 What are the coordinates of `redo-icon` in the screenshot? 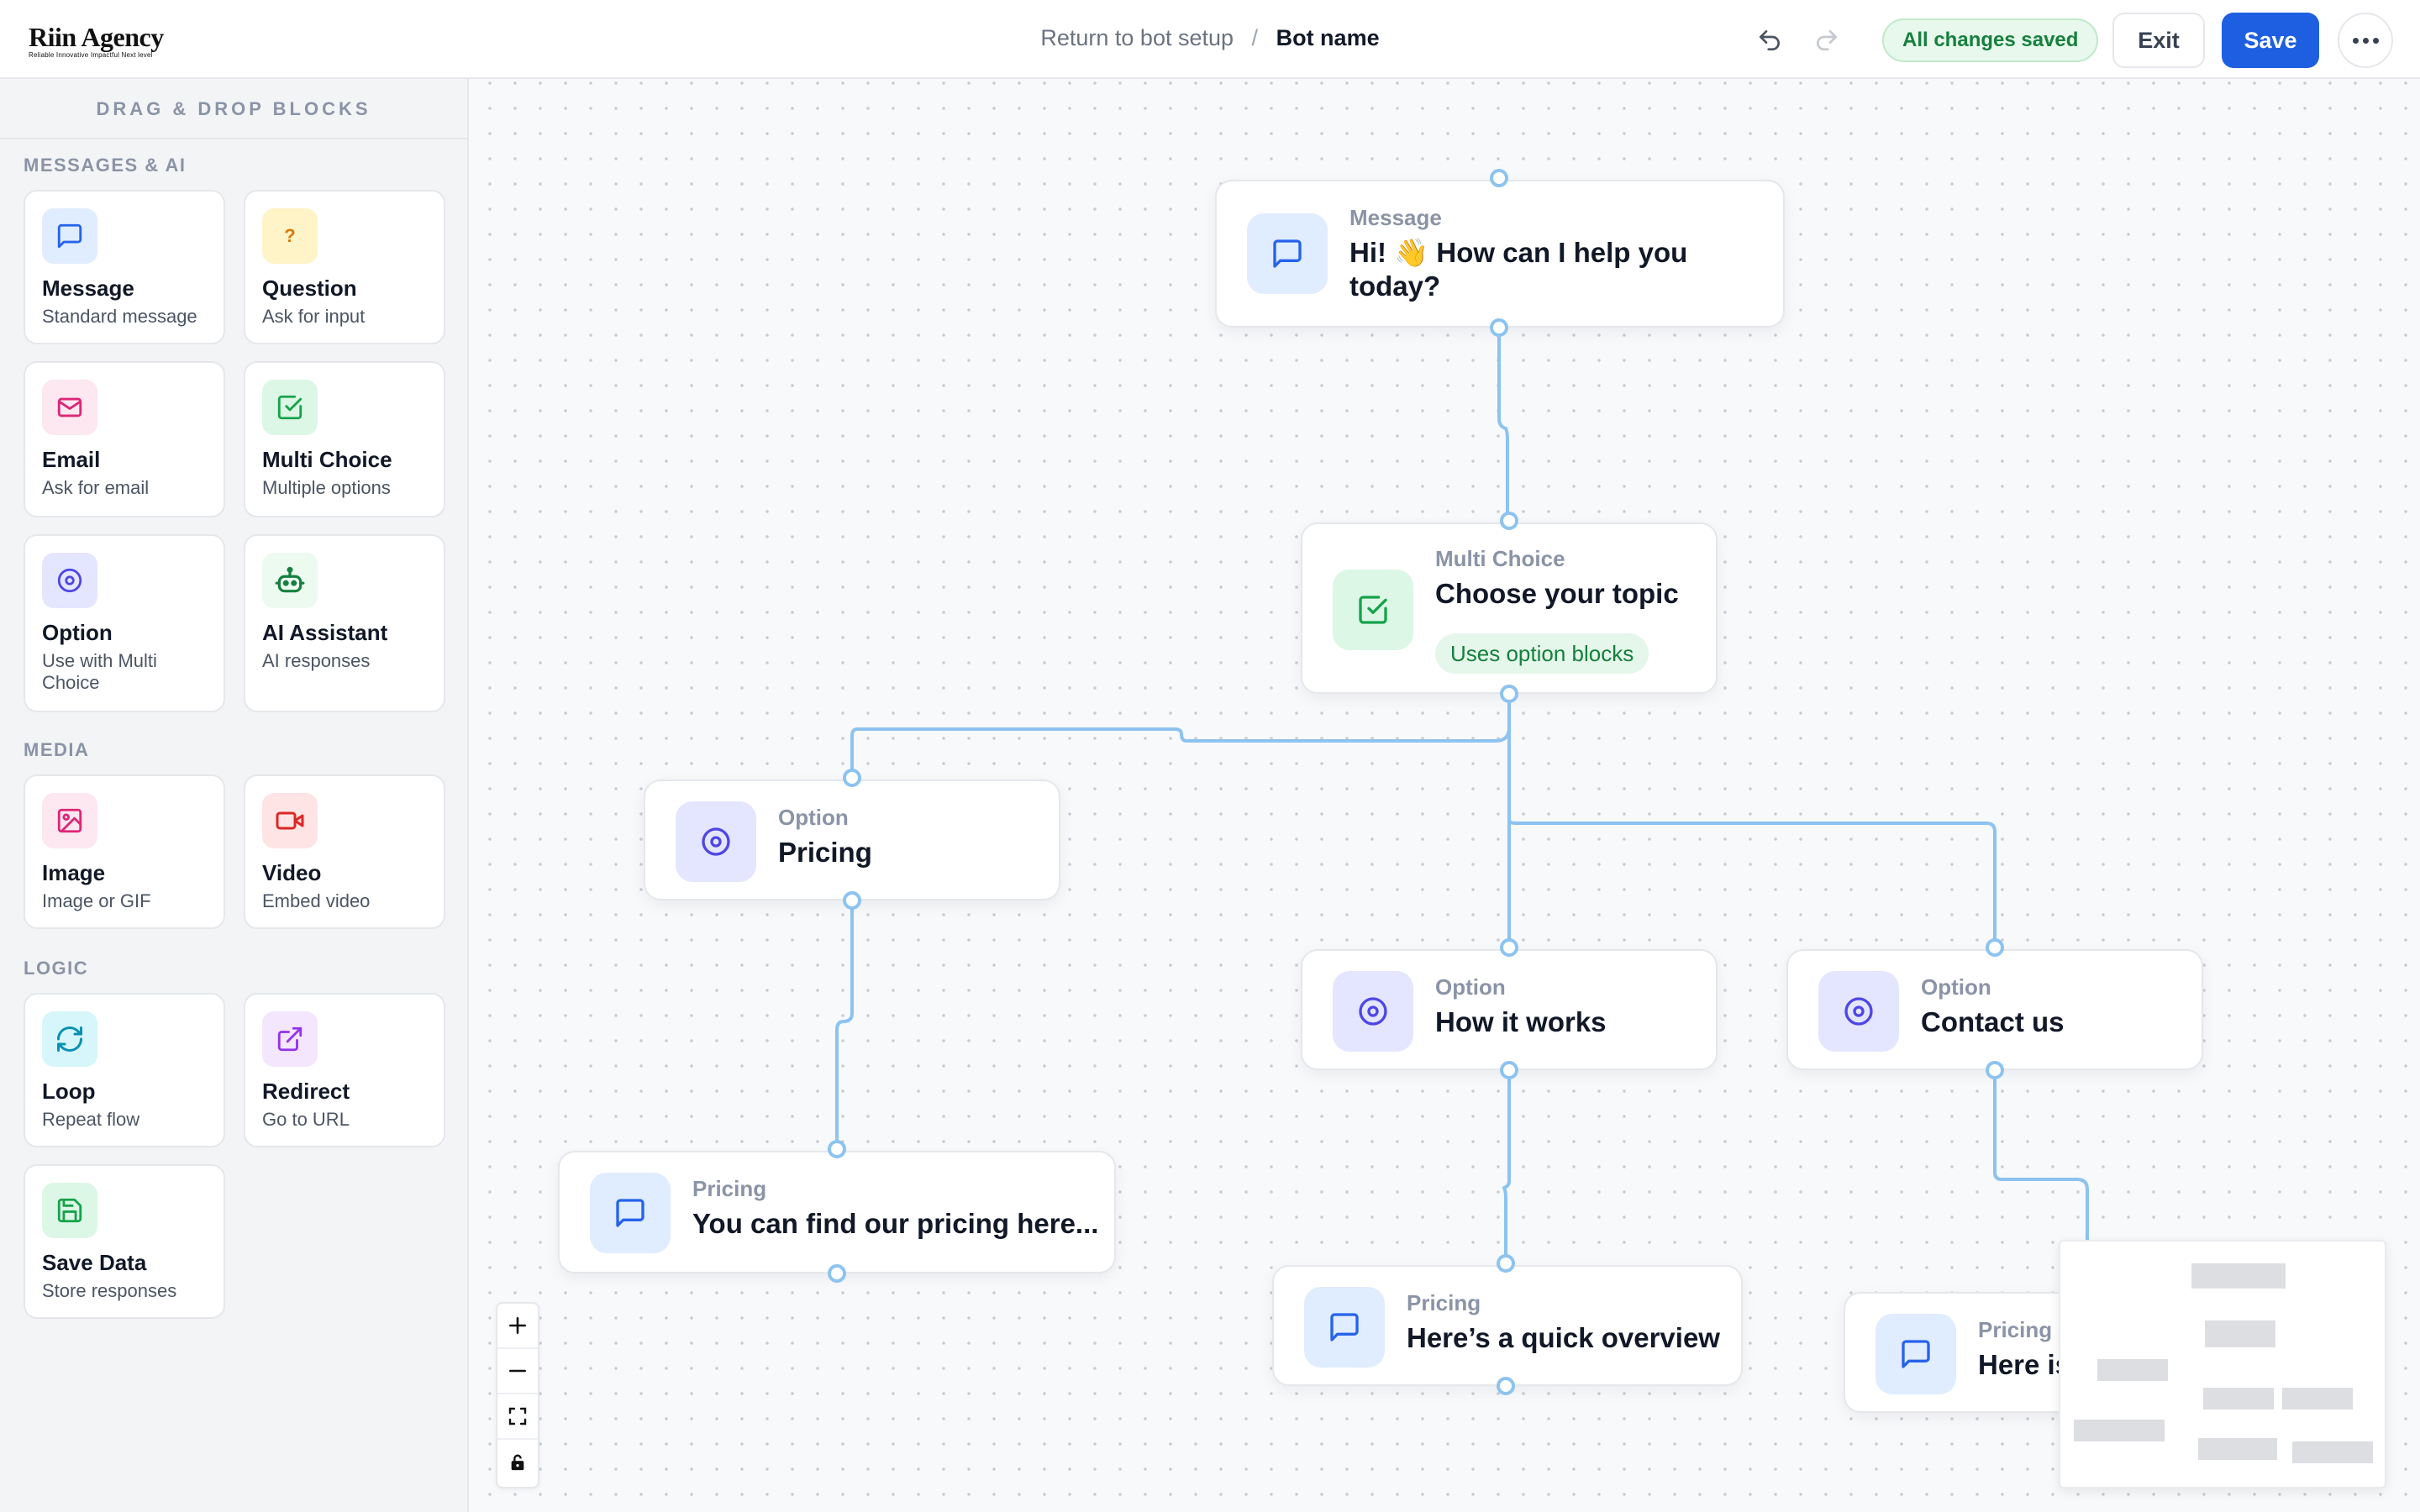 It's located at (1827, 40).